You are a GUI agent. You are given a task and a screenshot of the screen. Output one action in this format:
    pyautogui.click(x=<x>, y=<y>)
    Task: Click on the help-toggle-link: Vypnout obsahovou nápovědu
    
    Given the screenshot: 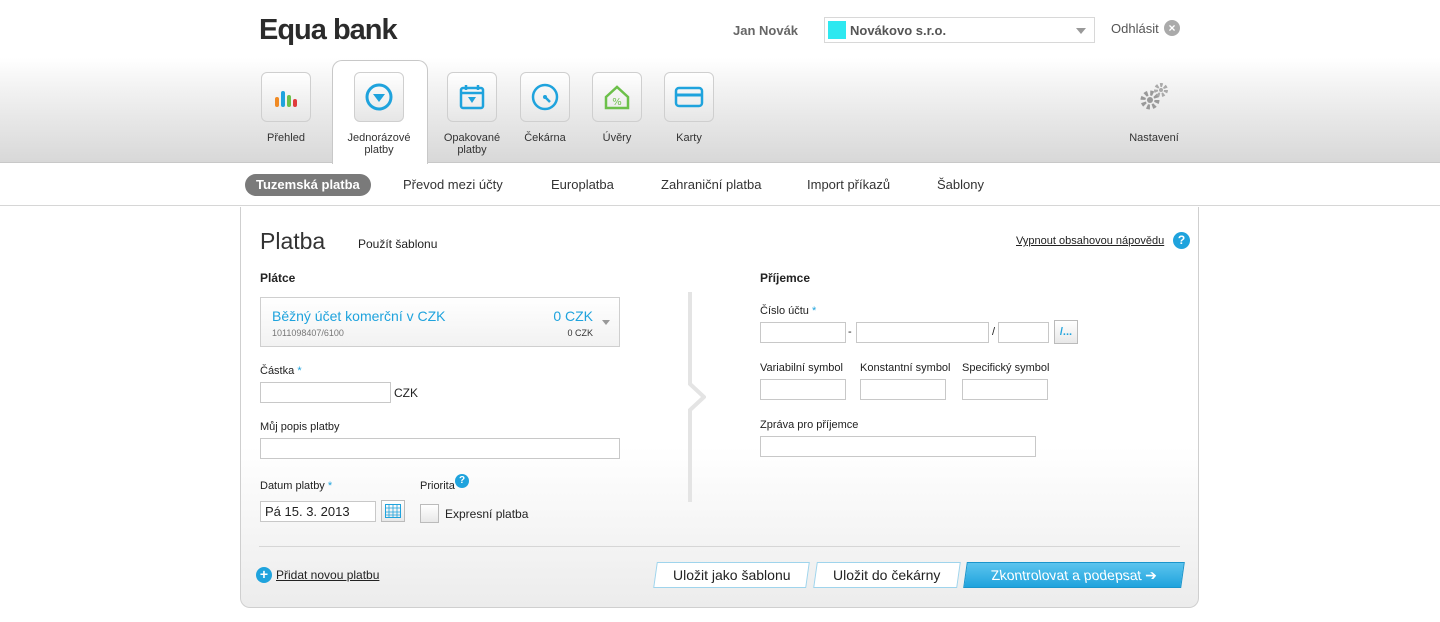 What is the action you would take?
    pyautogui.click(x=1090, y=241)
    